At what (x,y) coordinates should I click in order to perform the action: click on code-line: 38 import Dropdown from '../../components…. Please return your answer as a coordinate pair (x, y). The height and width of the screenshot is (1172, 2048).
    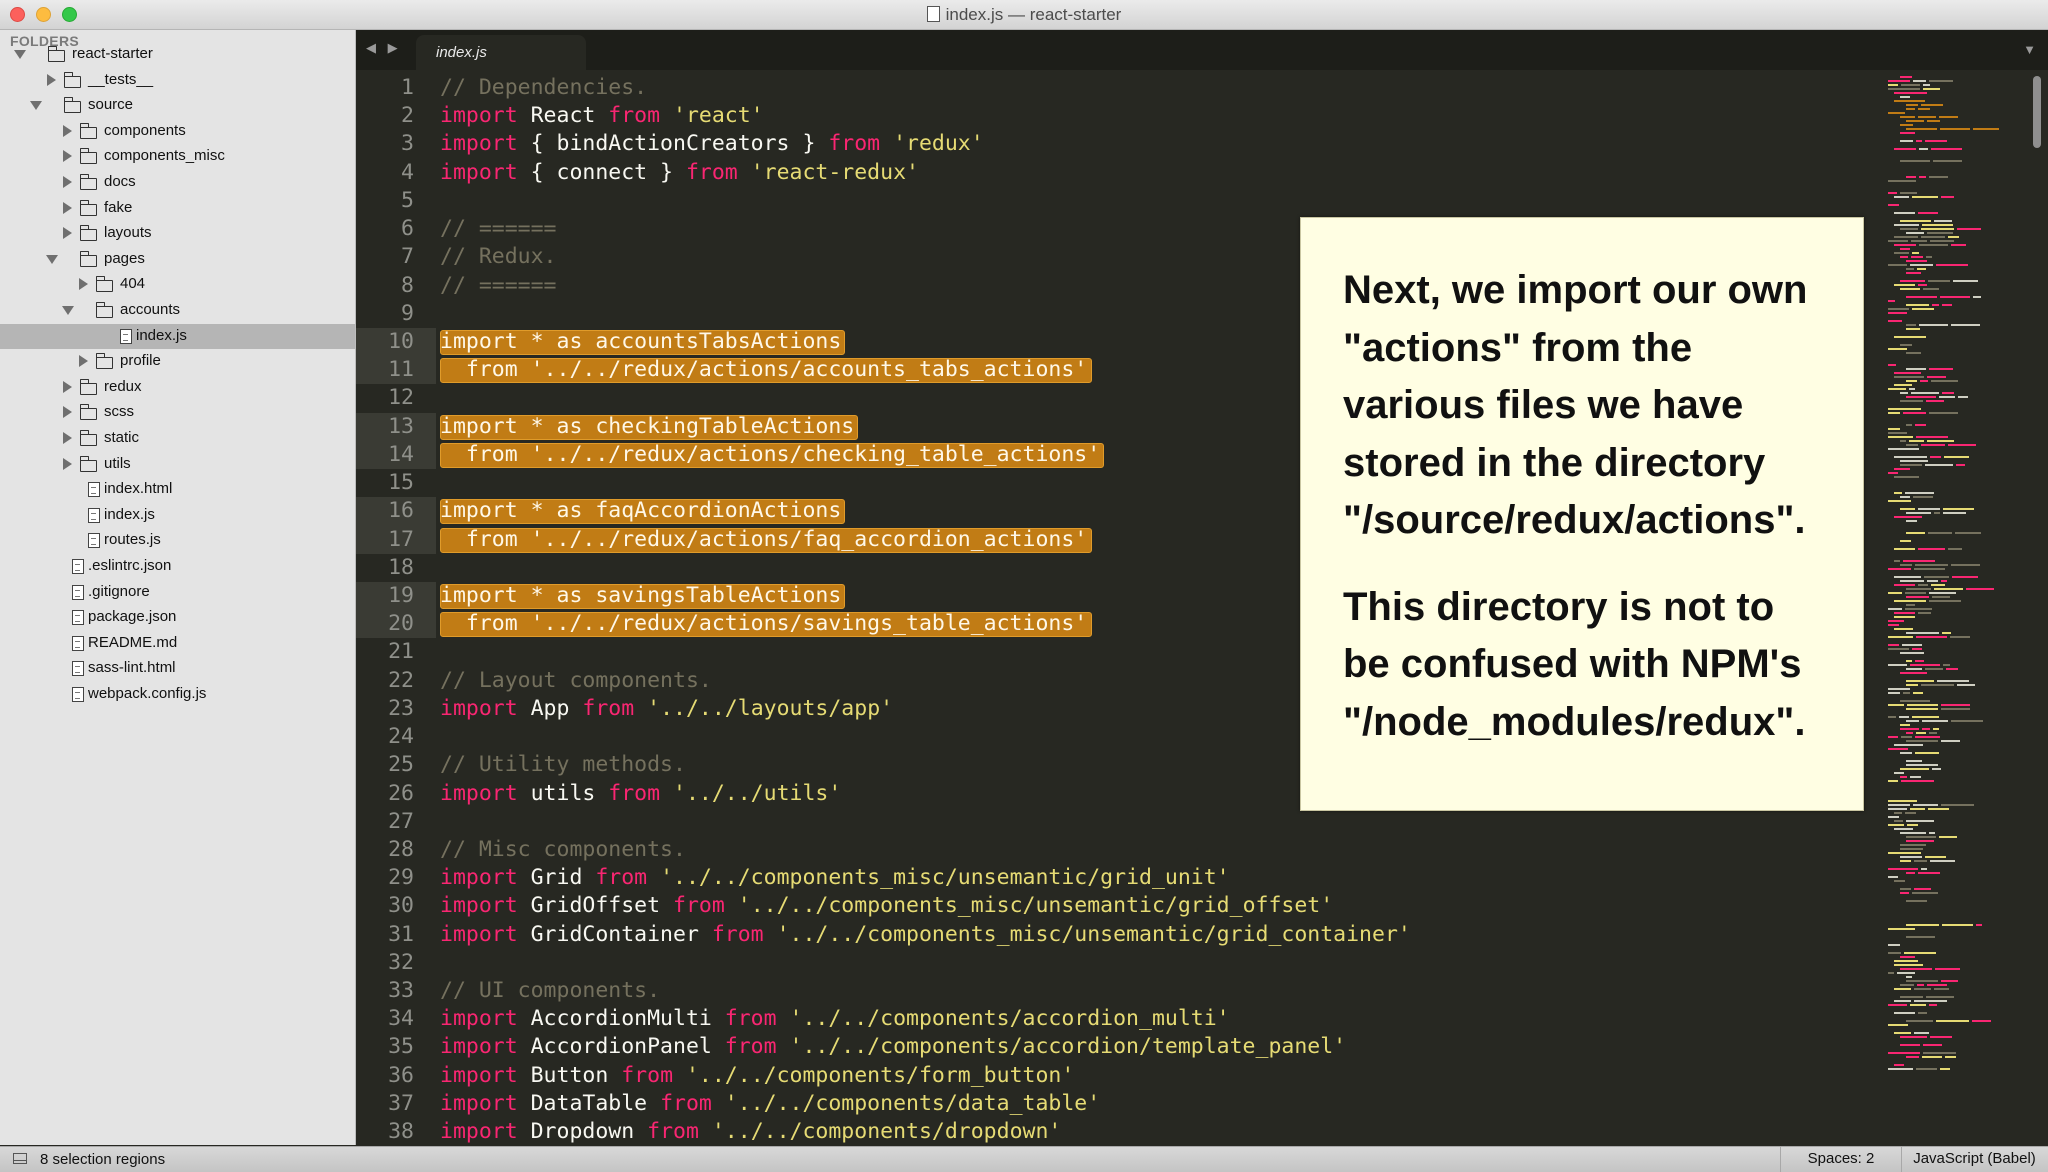
    Looking at the image, I should click on (1121, 1131).